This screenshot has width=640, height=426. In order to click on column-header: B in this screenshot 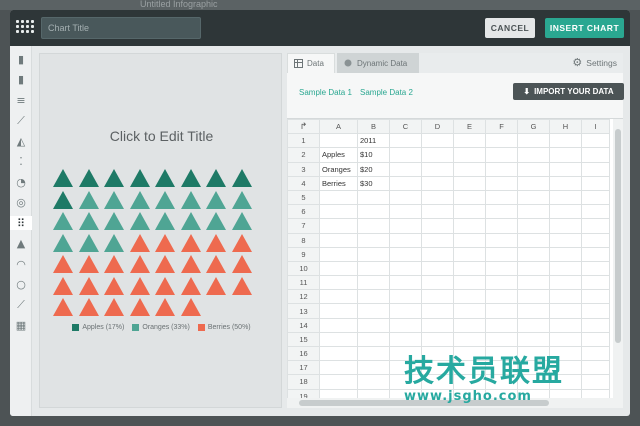, I will do `click(373, 127)`.